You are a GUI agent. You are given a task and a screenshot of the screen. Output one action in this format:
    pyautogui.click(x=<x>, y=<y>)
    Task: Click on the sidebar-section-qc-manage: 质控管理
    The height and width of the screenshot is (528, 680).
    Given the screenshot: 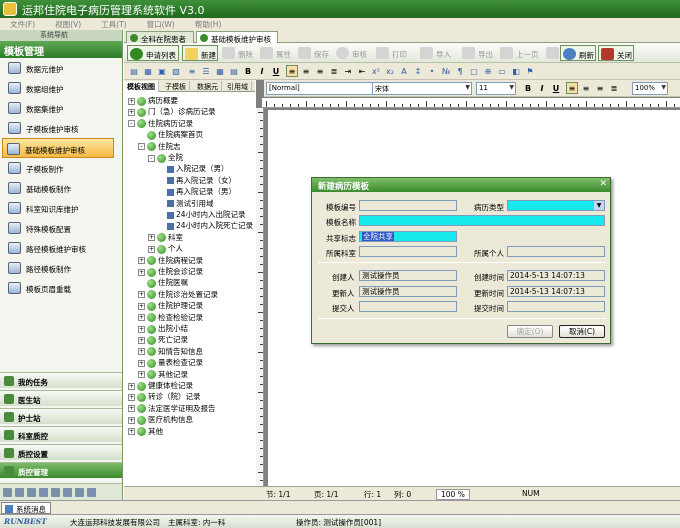 What is the action you would take?
    pyautogui.click(x=61, y=470)
    